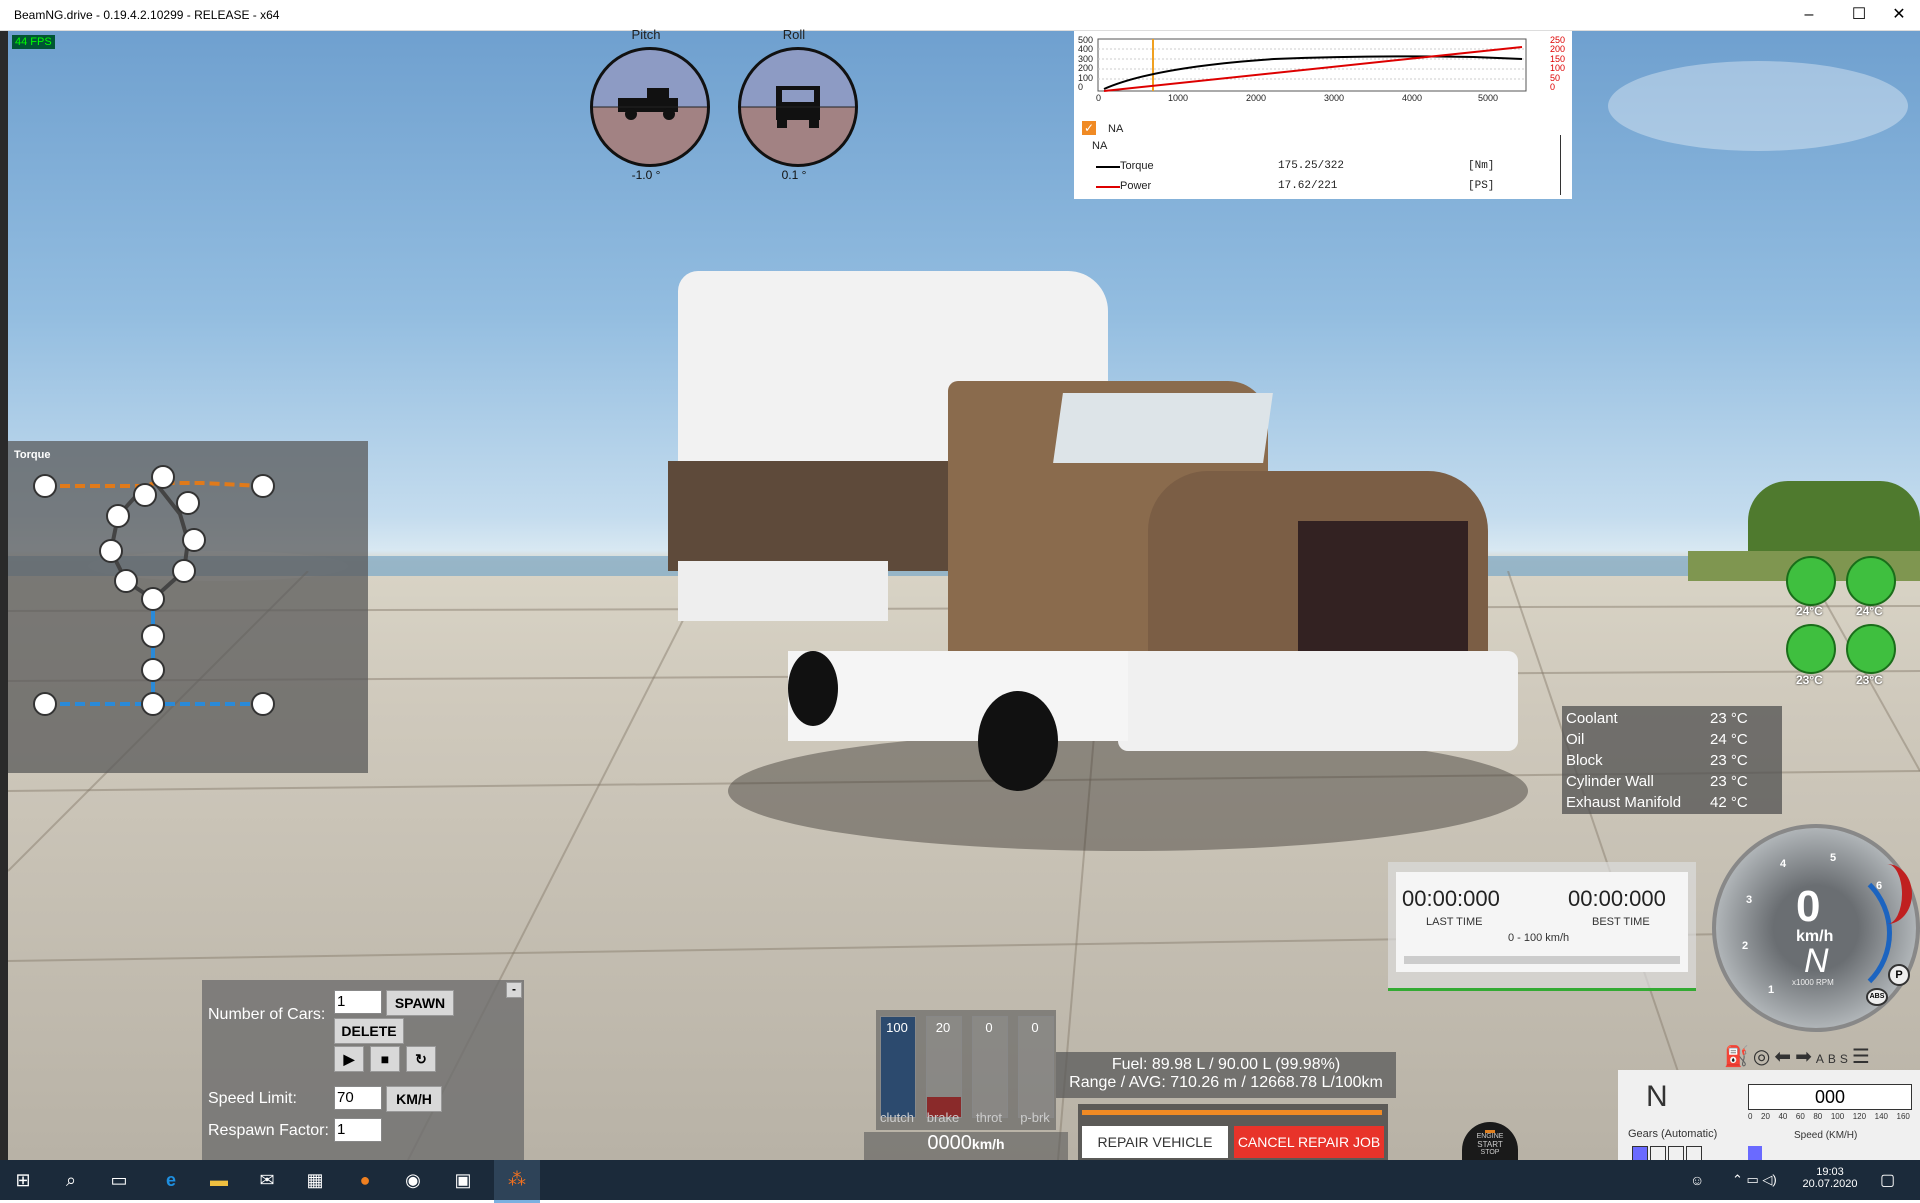 Image resolution: width=1920 pixels, height=1203 pixels. Describe the element at coordinates (1887, 1180) in the screenshot. I see `notification-icon: ▢` at that location.